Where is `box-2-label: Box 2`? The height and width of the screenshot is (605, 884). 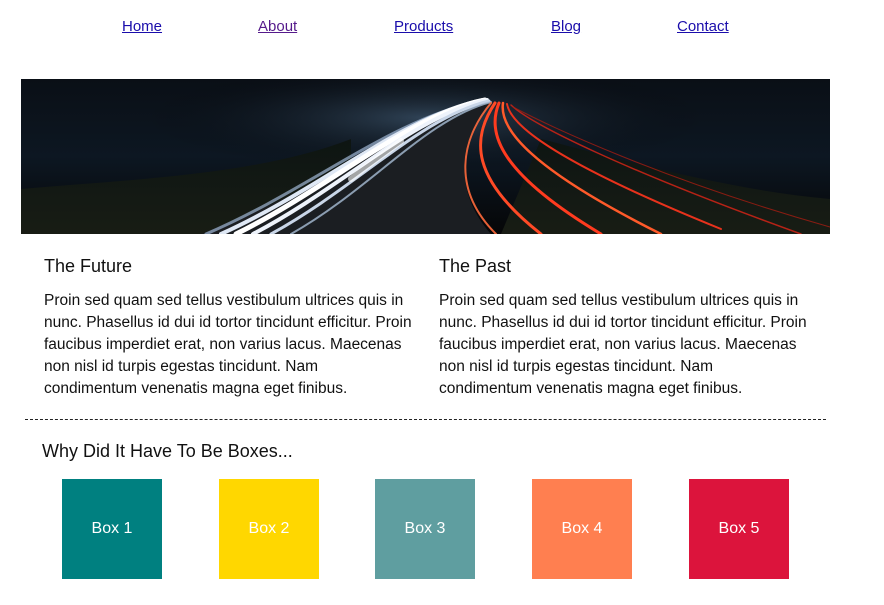
box-2-label: Box 2 is located at coordinates (269, 528).